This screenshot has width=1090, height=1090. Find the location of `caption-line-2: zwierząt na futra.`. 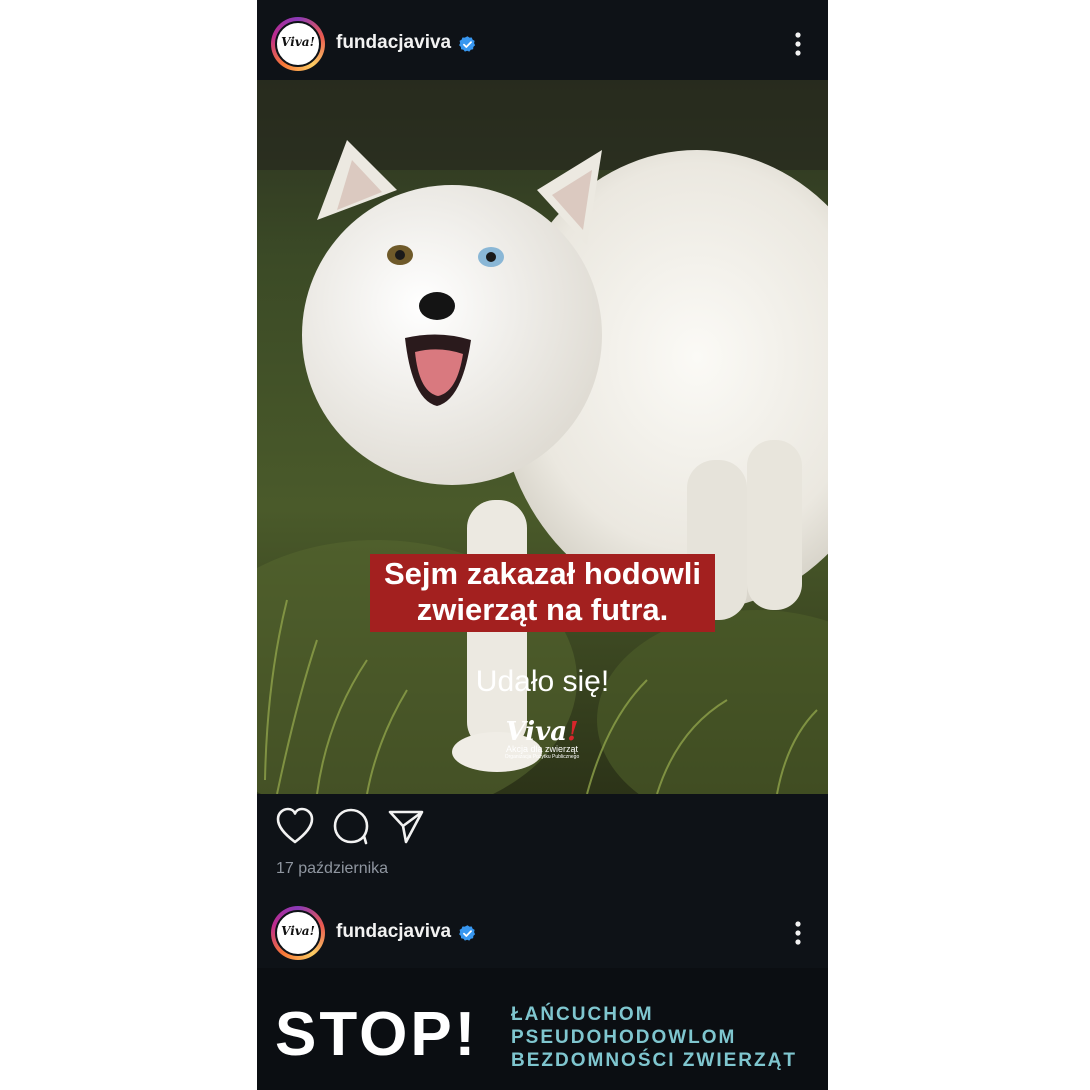

caption-line-2: zwierząt na futra. is located at coordinates (542, 609).